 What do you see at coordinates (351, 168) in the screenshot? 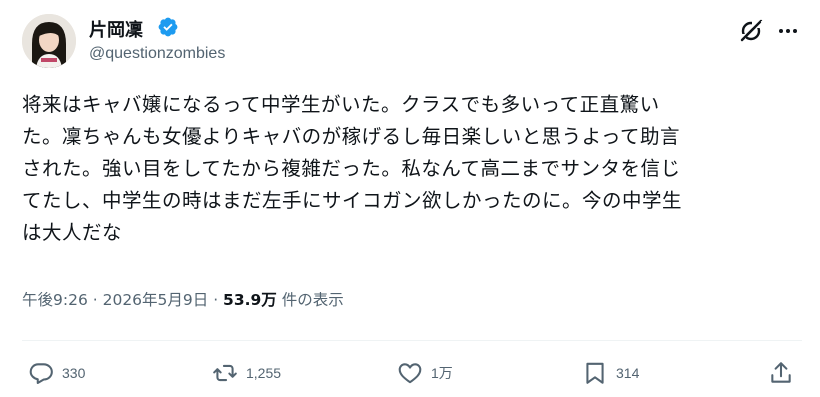
I see `post-line: された。強い目をしてたから複雑だった。私なんて高二までサンタを信じ` at bounding box center [351, 168].